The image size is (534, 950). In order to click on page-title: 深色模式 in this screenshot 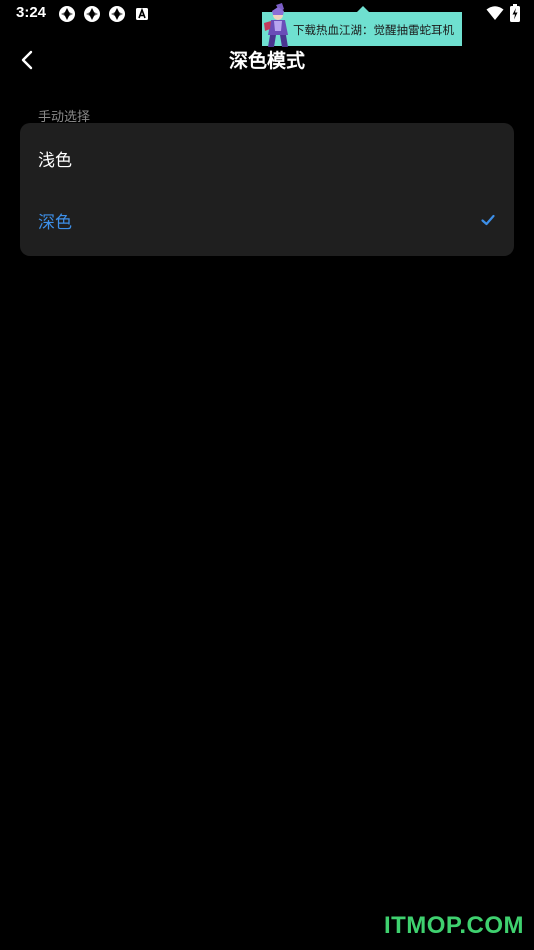, I will do `click(266, 61)`.